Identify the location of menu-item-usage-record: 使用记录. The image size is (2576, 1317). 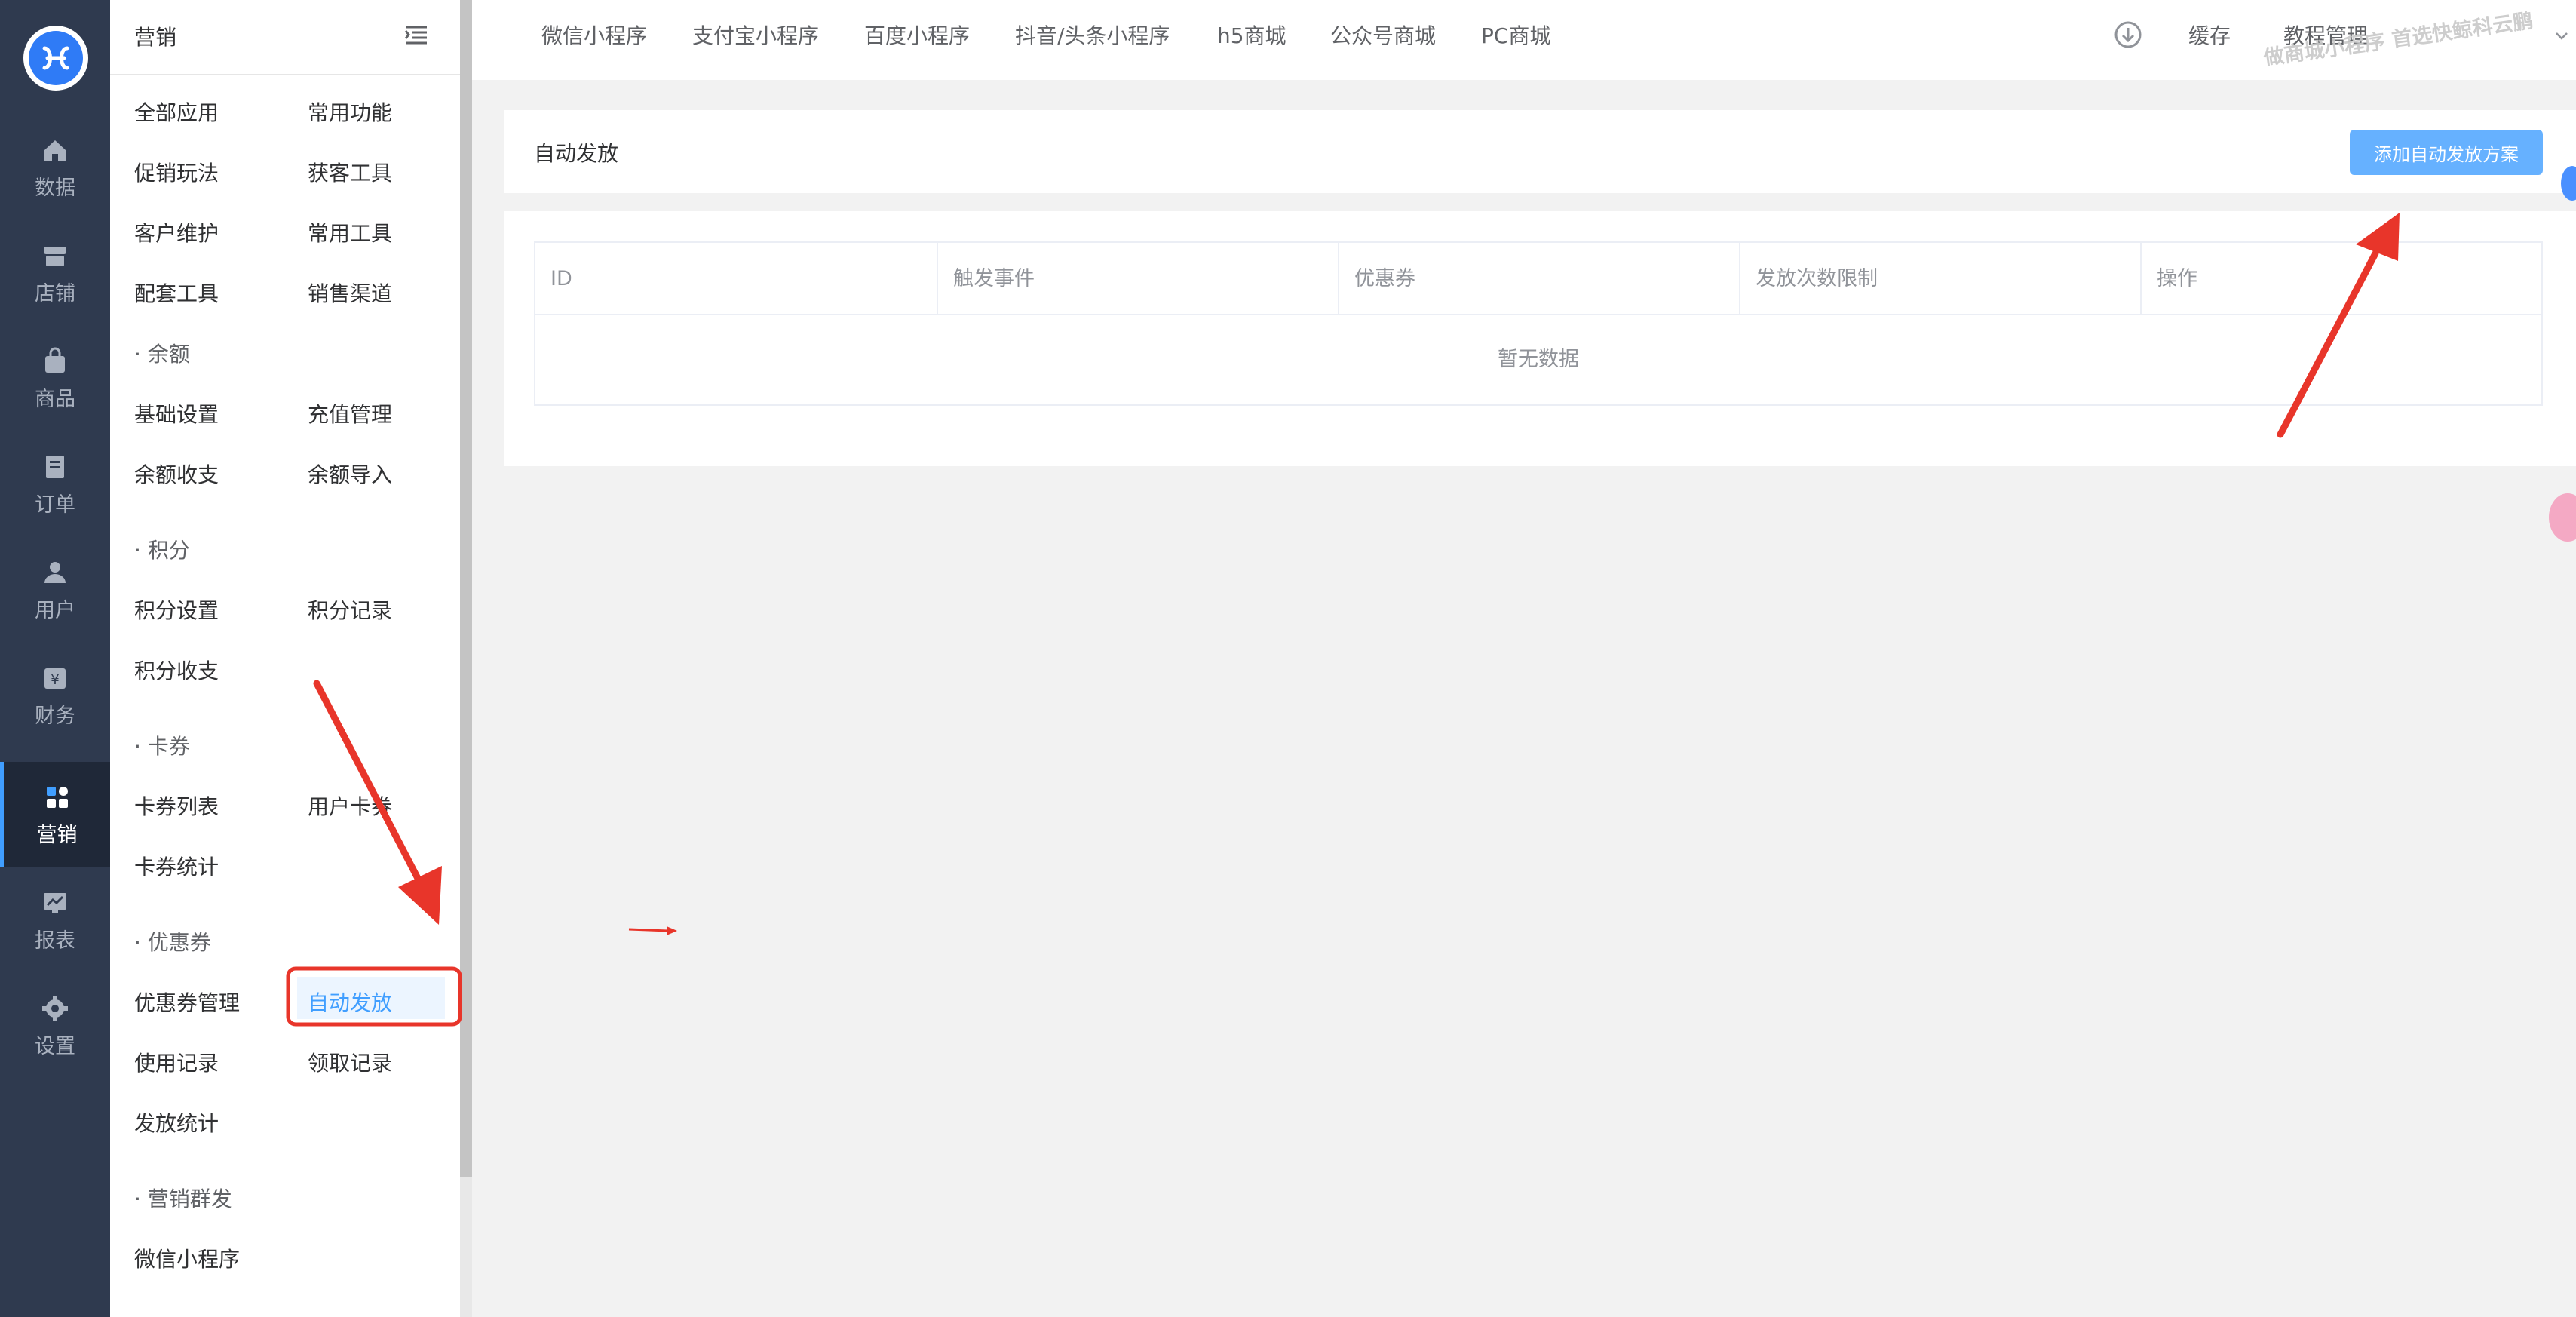
(176, 1062).